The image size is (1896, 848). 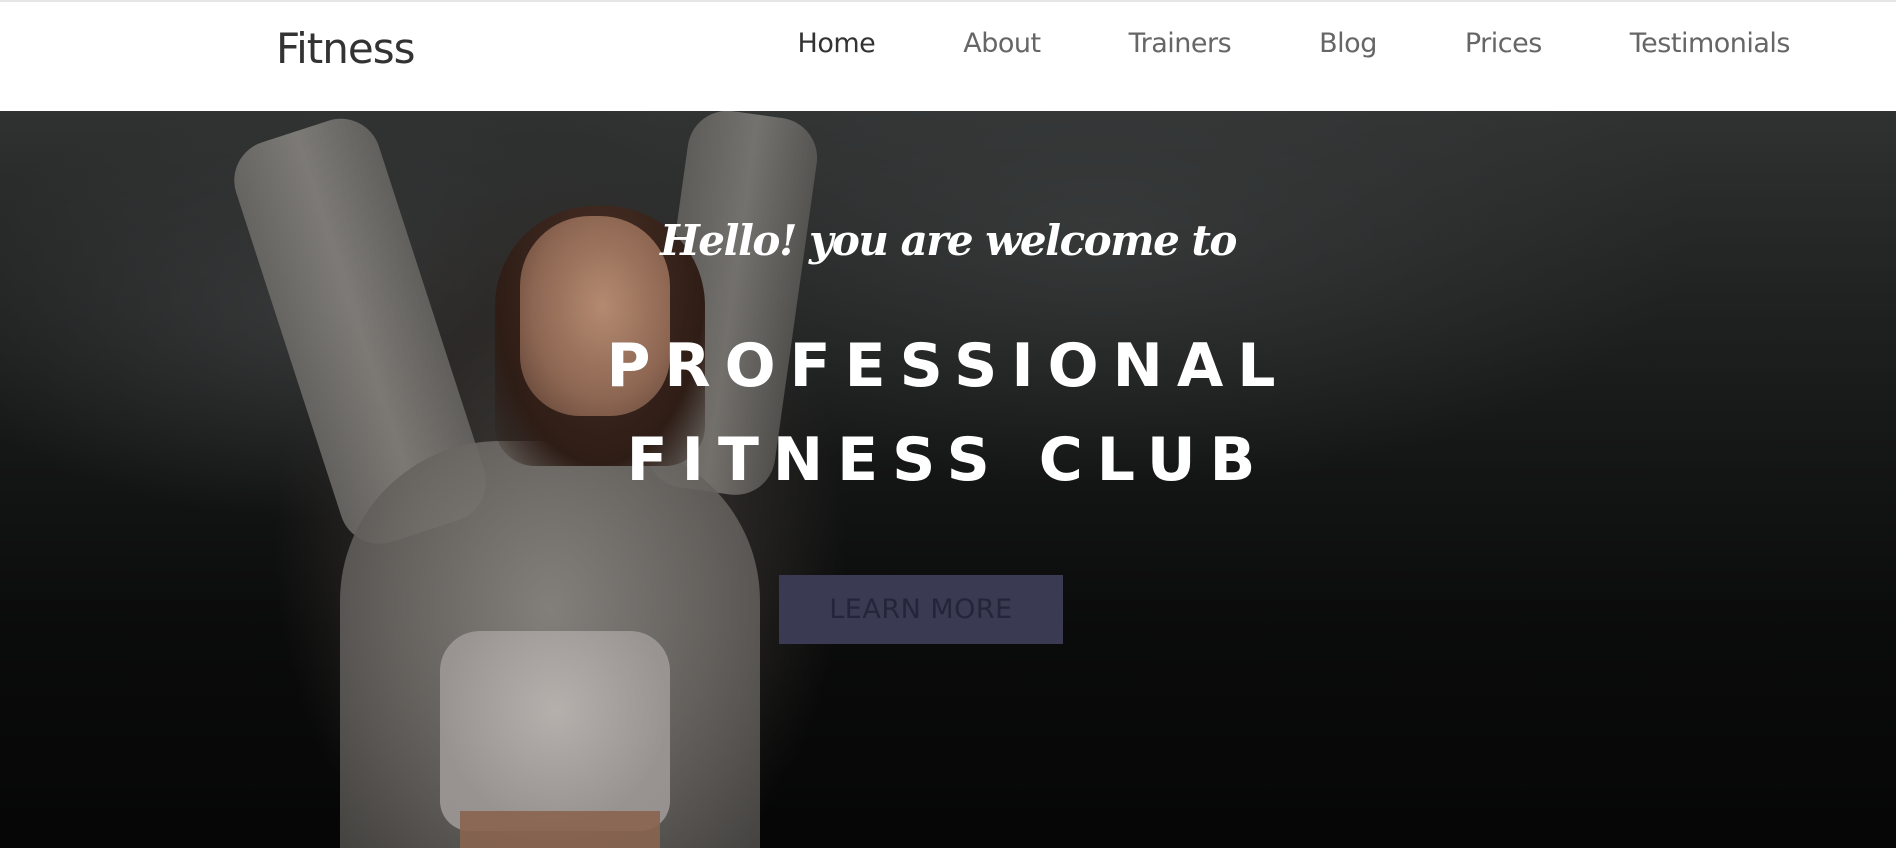 What do you see at coordinates (948, 240) in the screenshot?
I see `hero-greeting: Hello! you are welcome to` at bounding box center [948, 240].